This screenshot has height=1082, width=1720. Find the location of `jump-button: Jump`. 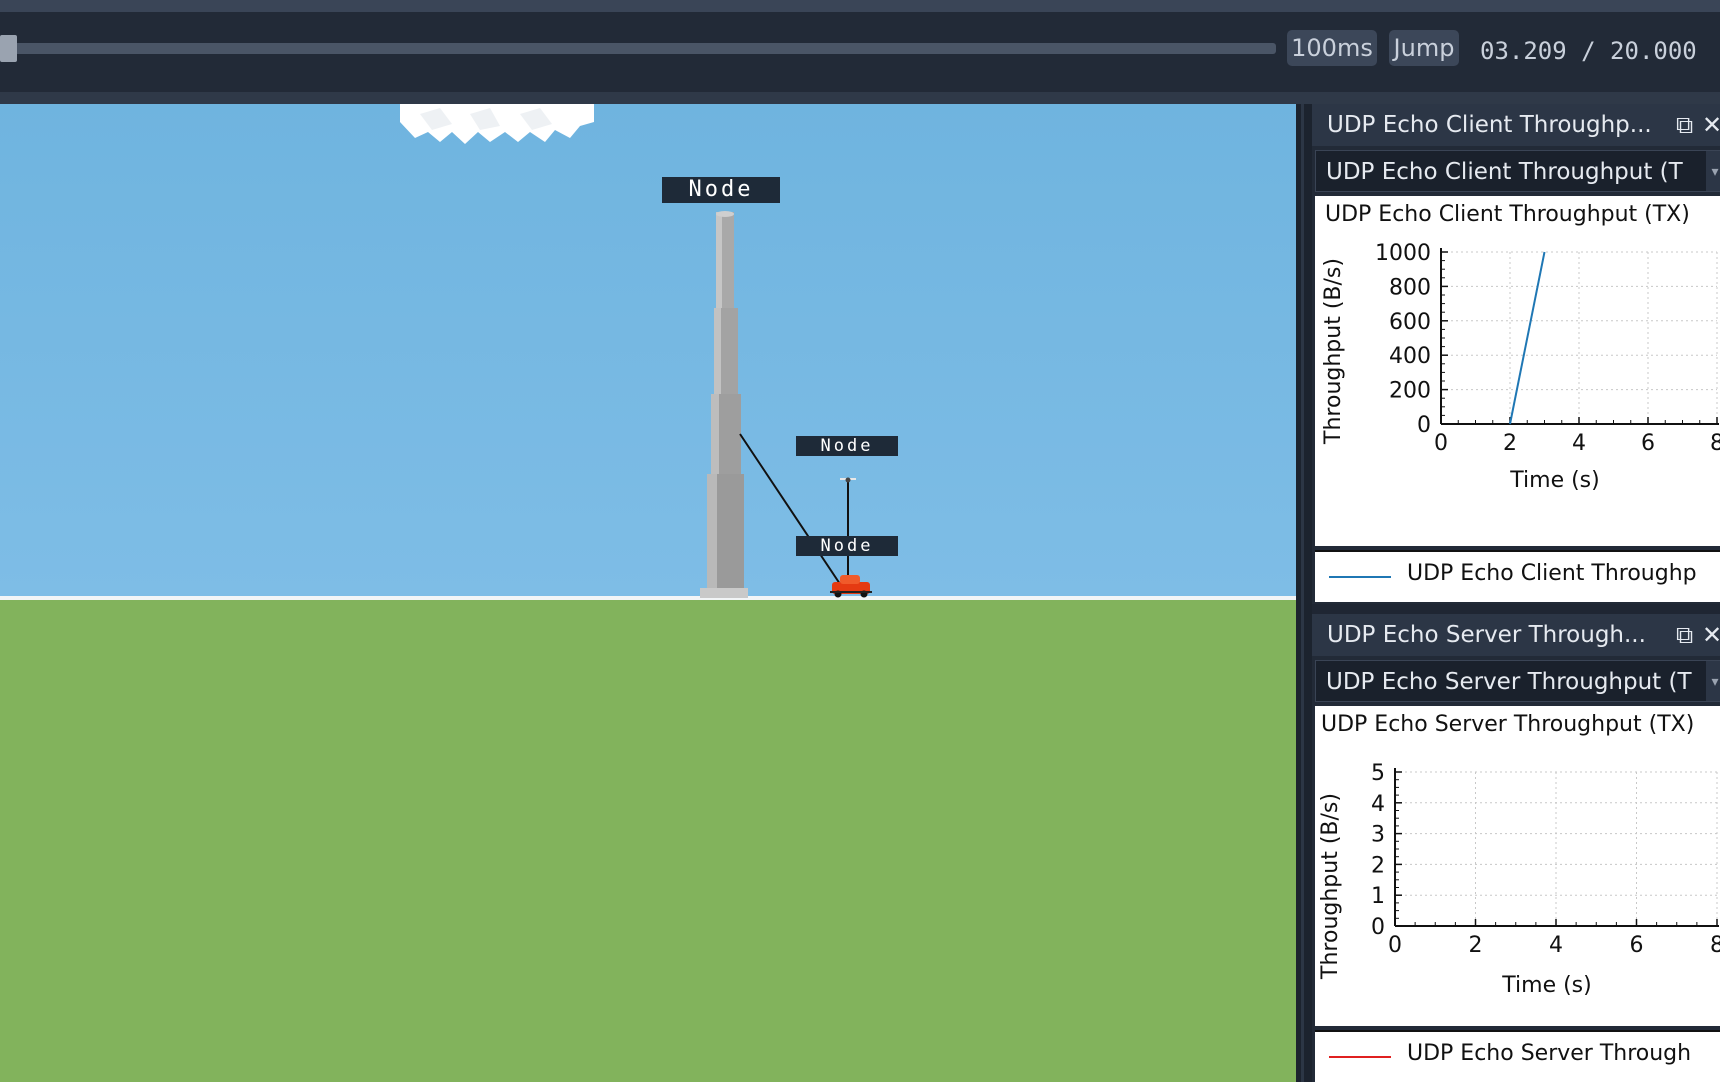

jump-button: Jump is located at coordinates (1424, 48).